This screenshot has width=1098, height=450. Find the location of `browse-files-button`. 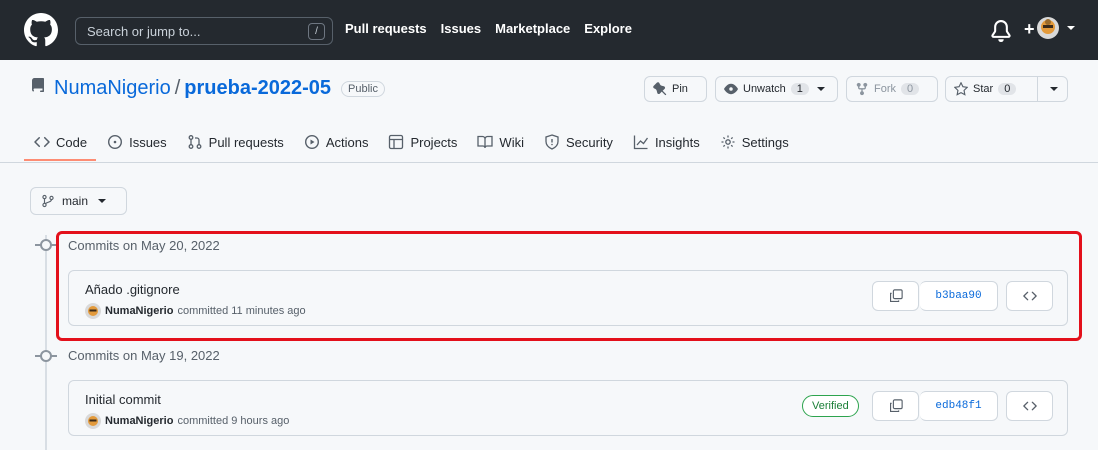

browse-files-button is located at coordinates (1029, 406).